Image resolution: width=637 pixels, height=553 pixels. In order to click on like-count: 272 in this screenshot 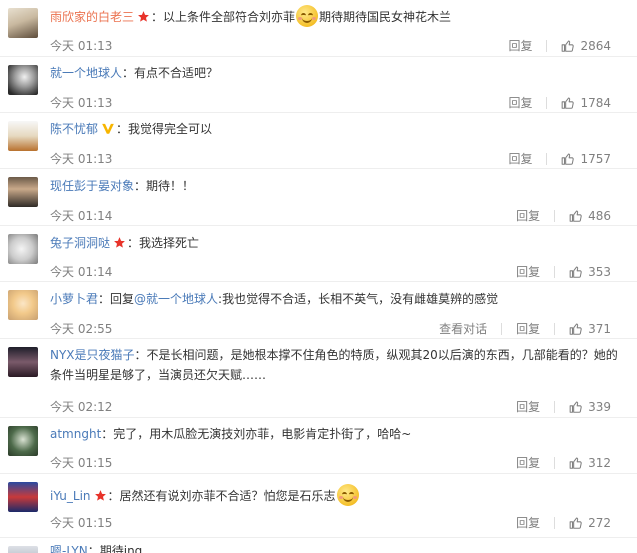, I will do `click(599, 522)`.